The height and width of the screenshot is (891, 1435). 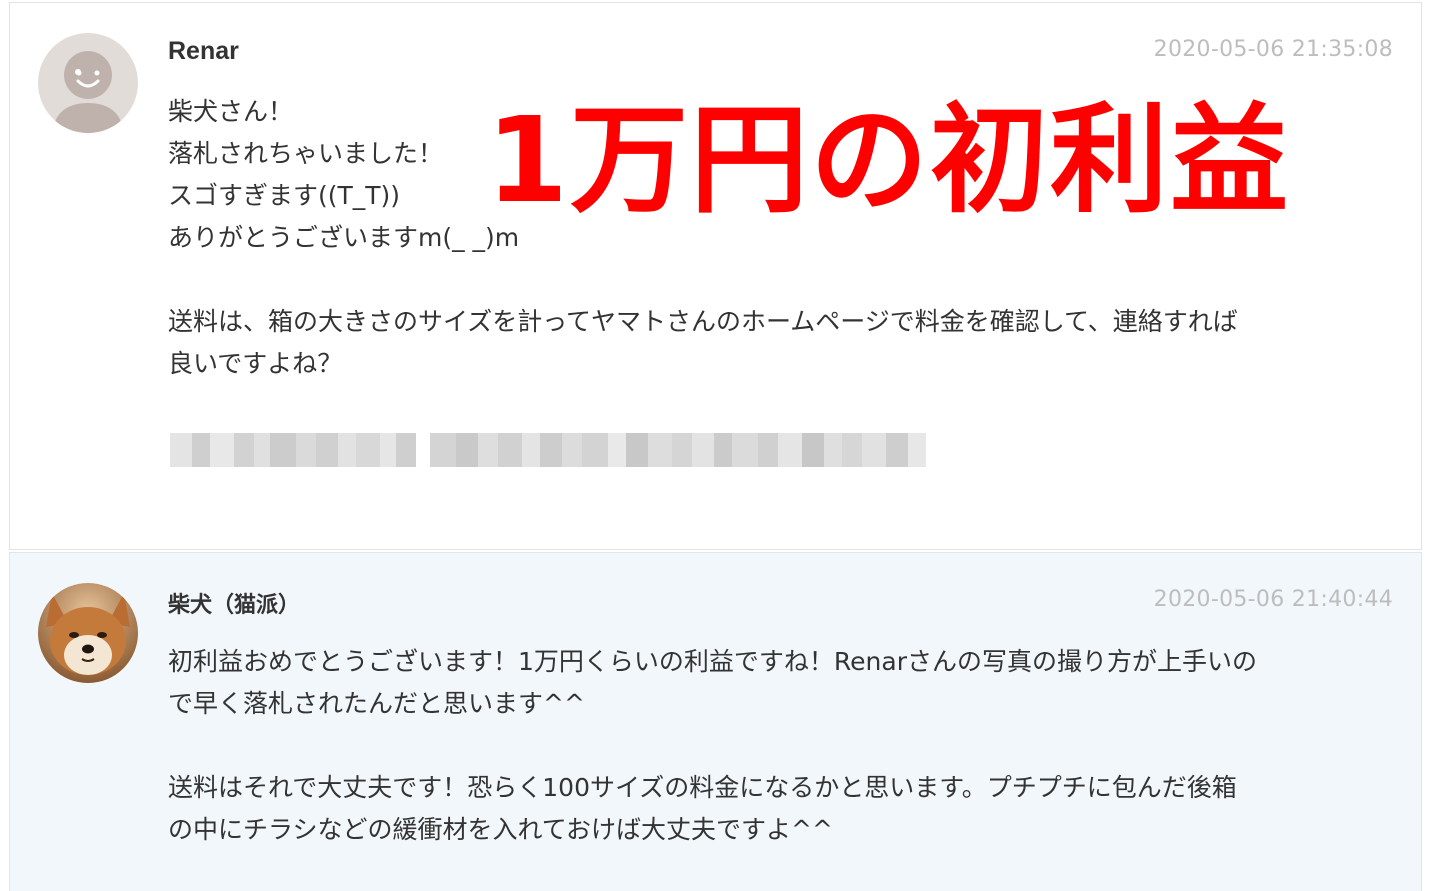 What do you see at coordinates (88, 633) in the screenshot?
I see `shiba-dog-photo-icon` at bounding box center [88, 633].